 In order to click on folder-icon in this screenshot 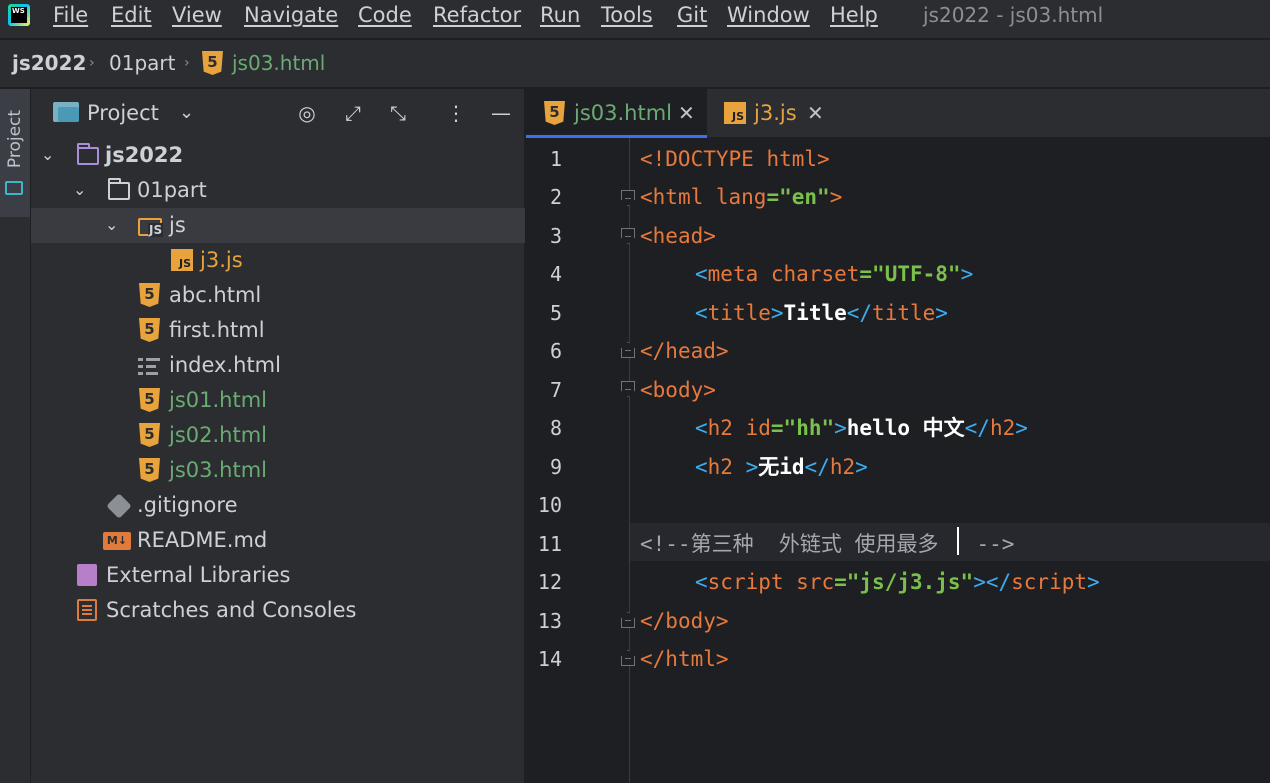, I will do `click(119, 189)`.